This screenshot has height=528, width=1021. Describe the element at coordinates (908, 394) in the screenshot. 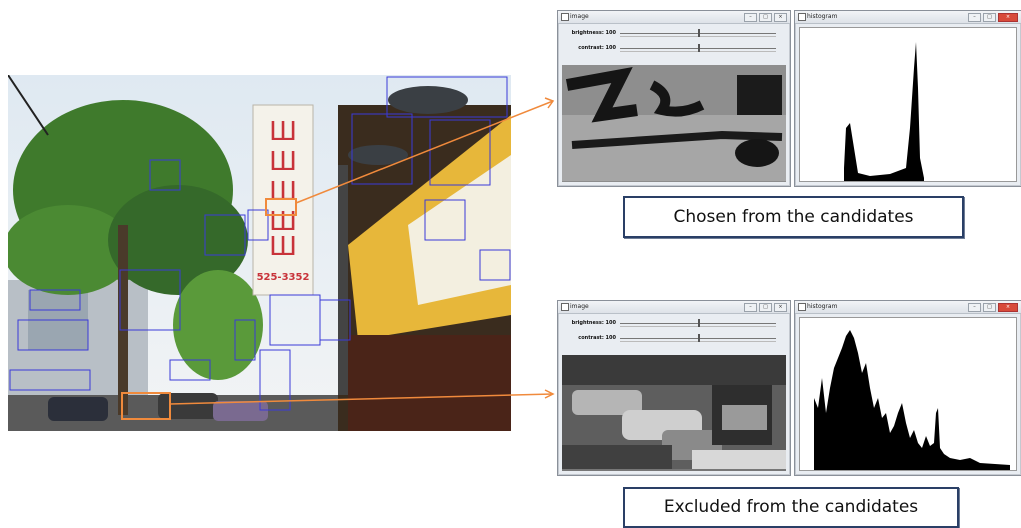

I see `histogram-plot-excluded` at that location.